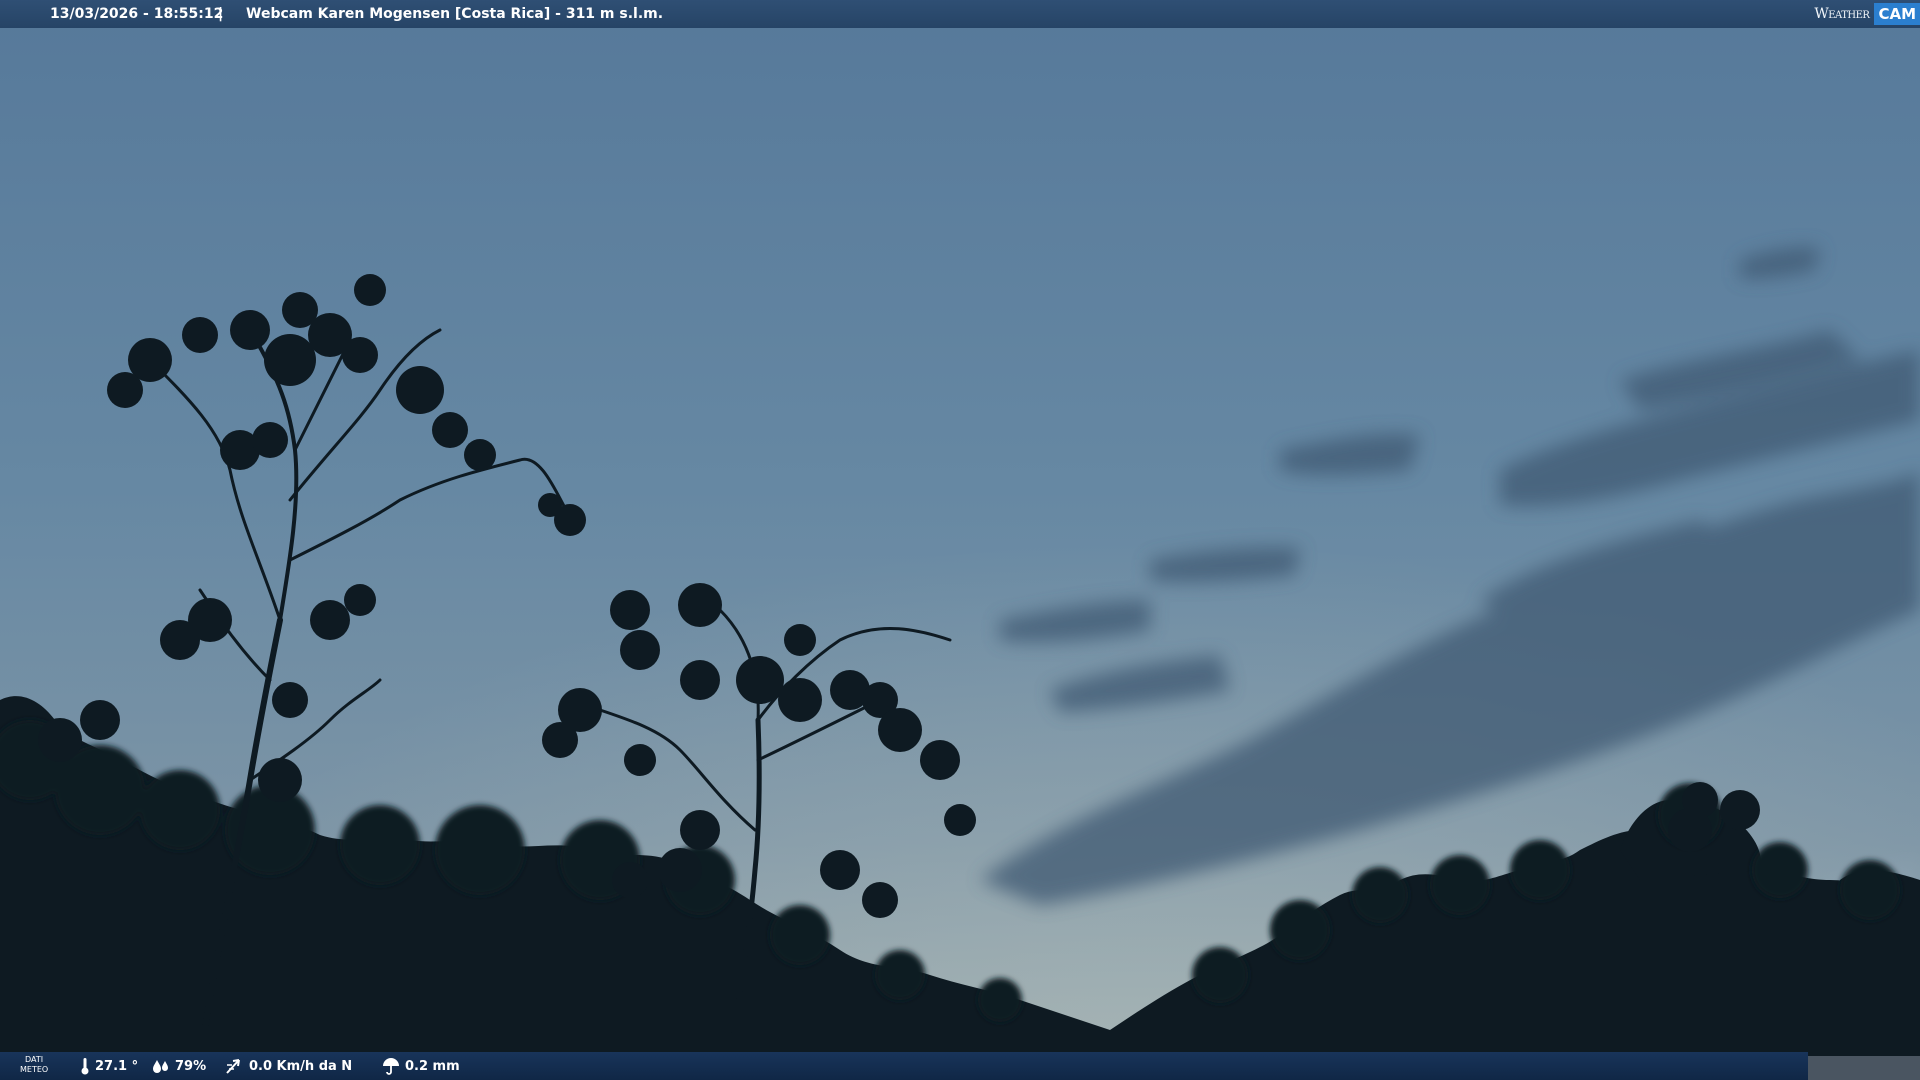 This screenshot has height=1080, width=1920. I want to click on humidity-stat: 79%, so click(179, 1066).